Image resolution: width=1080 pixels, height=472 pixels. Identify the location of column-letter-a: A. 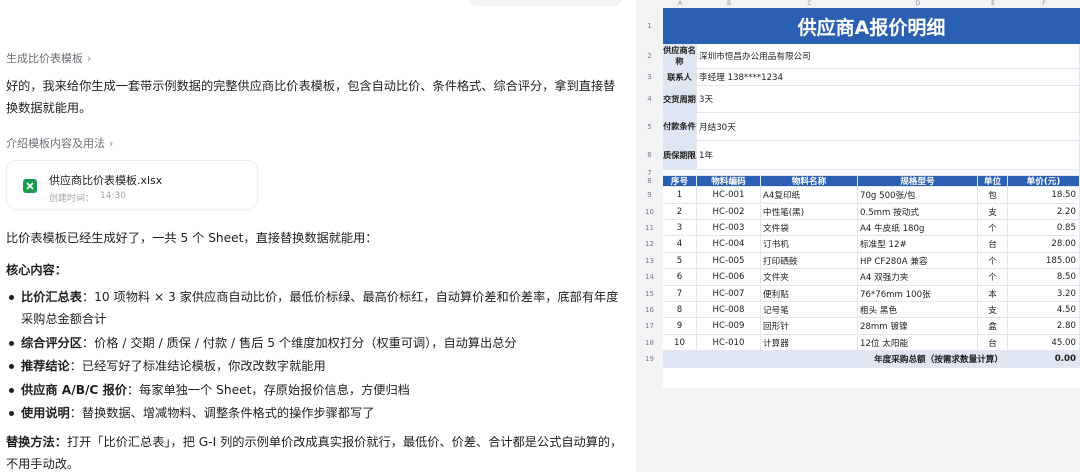
(680, 4).